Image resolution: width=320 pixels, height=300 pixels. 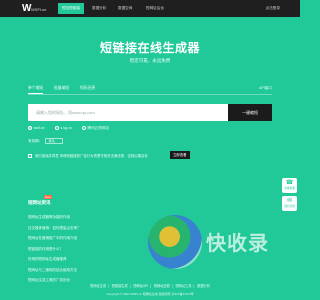 What do you see at coordinates (88, 270) in the screenshot?
I see `news-item: 短网址与二维码的结合使用方法` at bounding box center [88, 270].